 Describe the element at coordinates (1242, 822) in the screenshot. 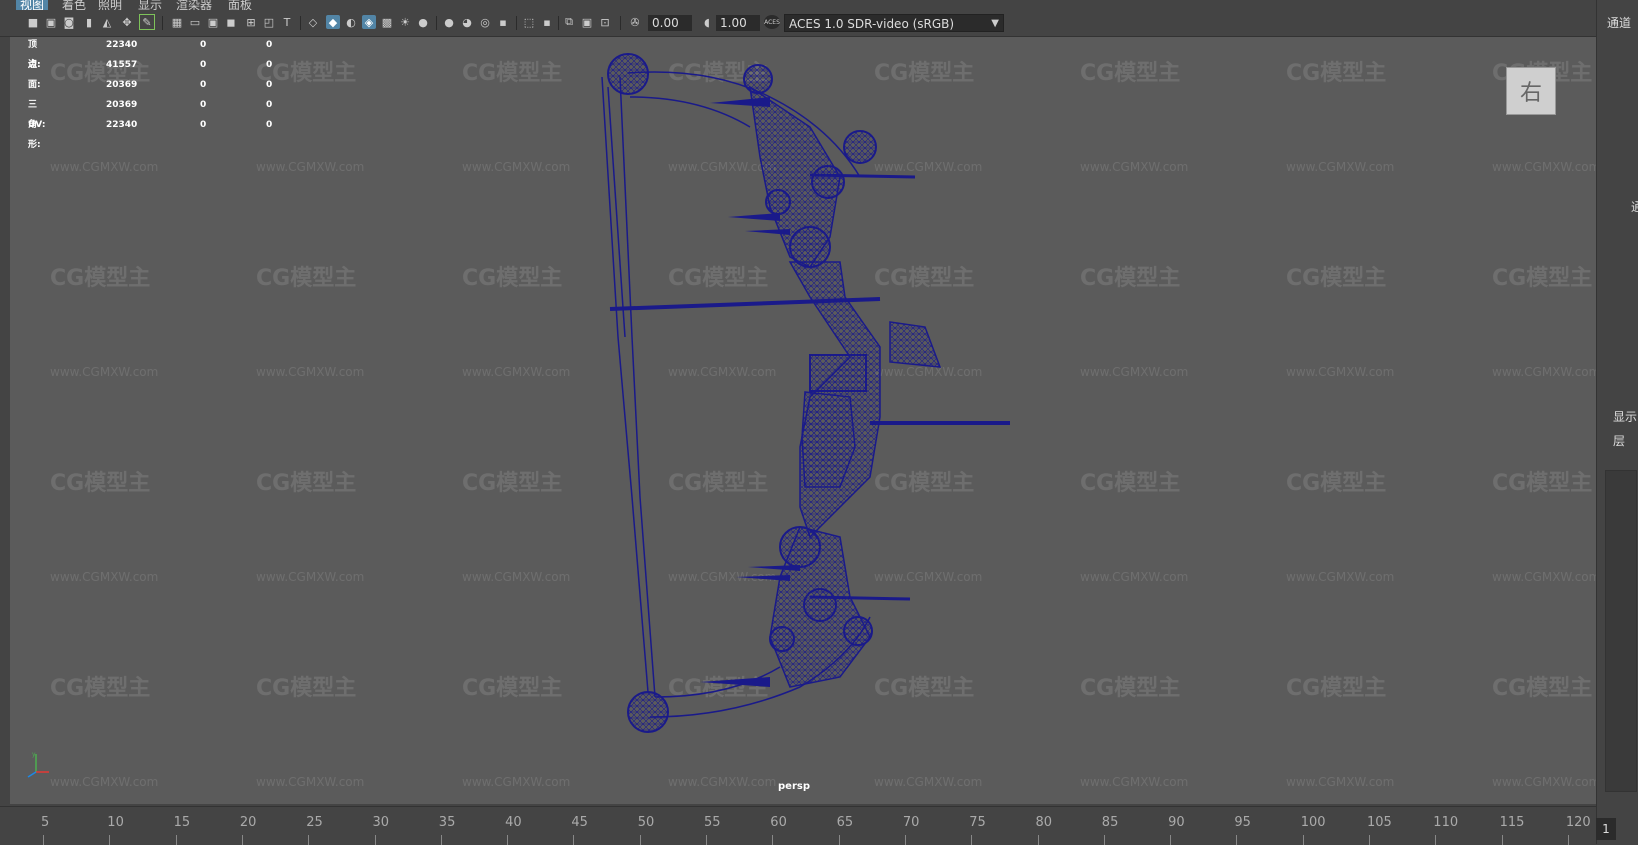

I see `timeline-tick-label: 95` at that location.